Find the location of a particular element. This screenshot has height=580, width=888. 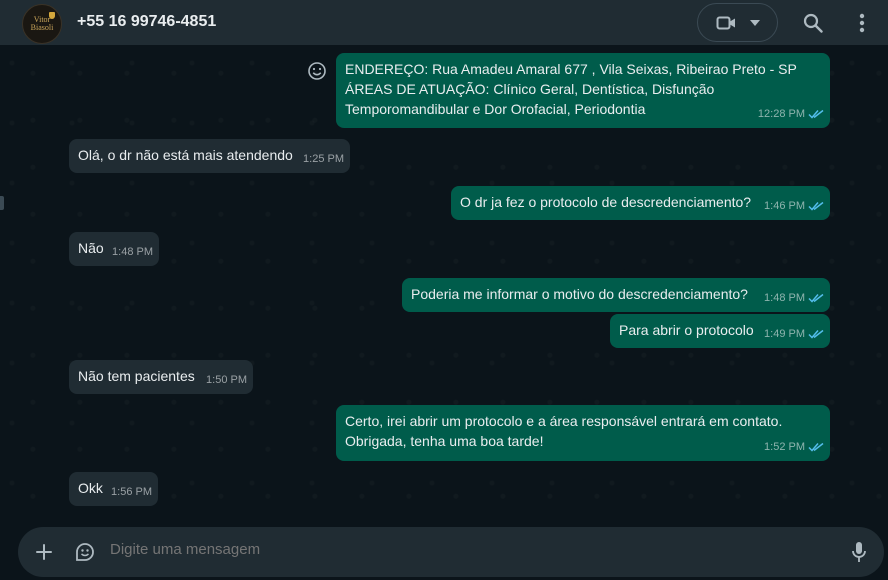

message-time: 1:49 PM is located at coordinates (784, 334).